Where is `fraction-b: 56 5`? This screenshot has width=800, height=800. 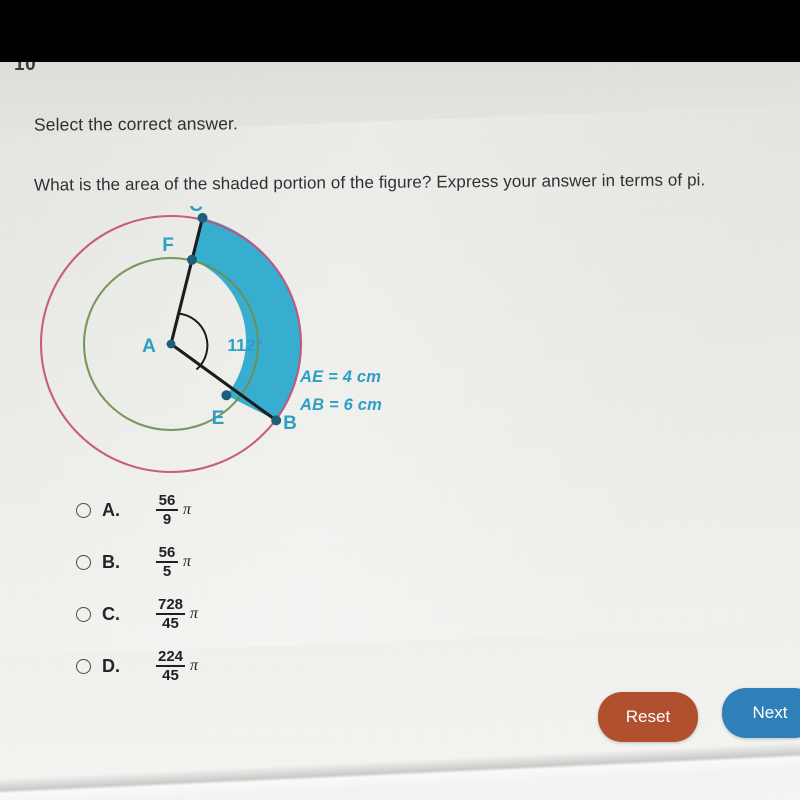
fraction-b: 56 5 is located at coordinates (167, 561).